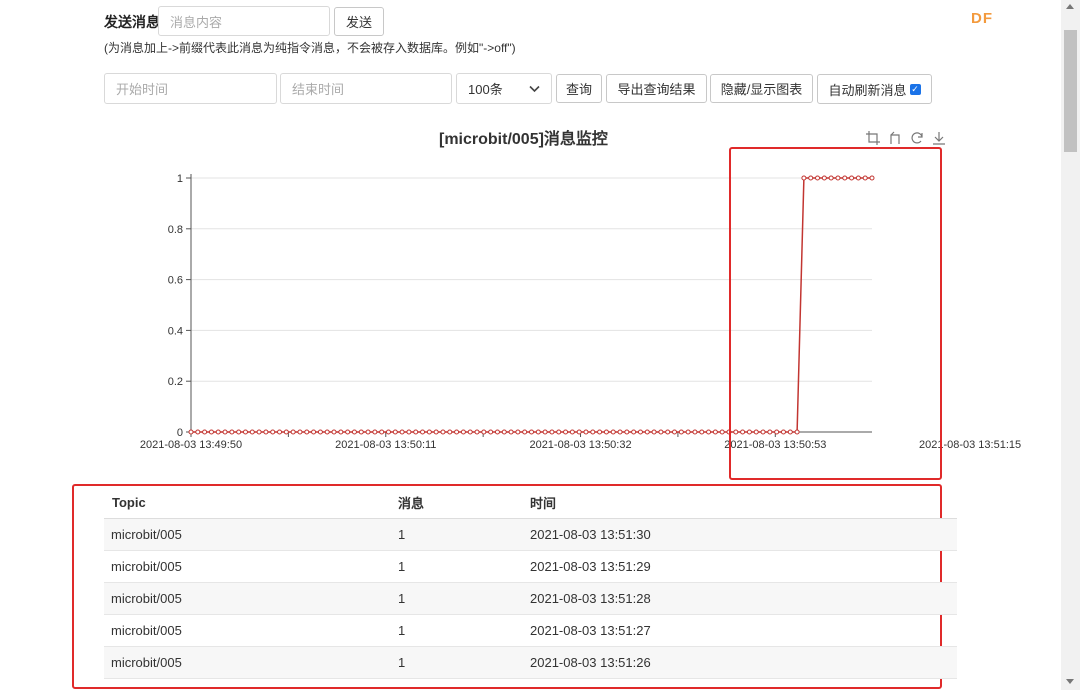 Image resolution: width=1080 pixels, height=690 pixels. Describe the element at coordinates (251, 502) in the screenshot. I see `col-topic: Topic` at that location.